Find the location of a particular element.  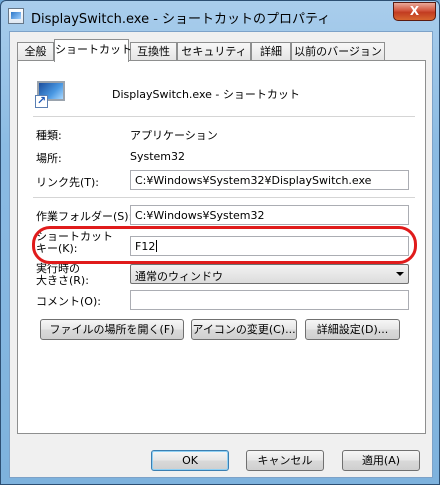

title-bar: DisplaySwitch.exe - ショートカットのプロパティ X is located at coordinates (220, 16).